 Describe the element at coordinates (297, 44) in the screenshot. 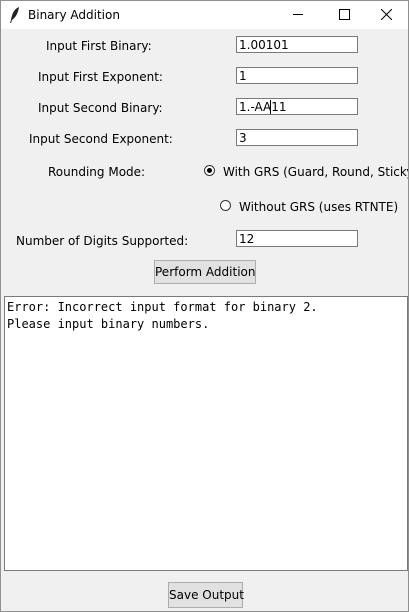

I see `first-binary-input: 1.00101` at that location.